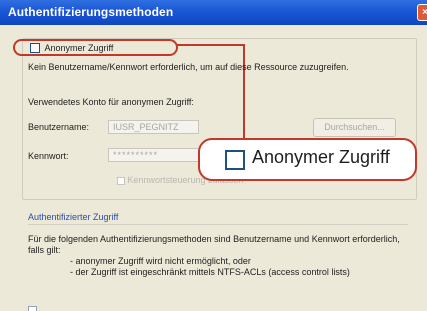 Image resolution: width=427 pixels, height=311 pixels. Describe the element at coordinates (153, 155) in the screenshot. I see `password-field: **********` at that location.